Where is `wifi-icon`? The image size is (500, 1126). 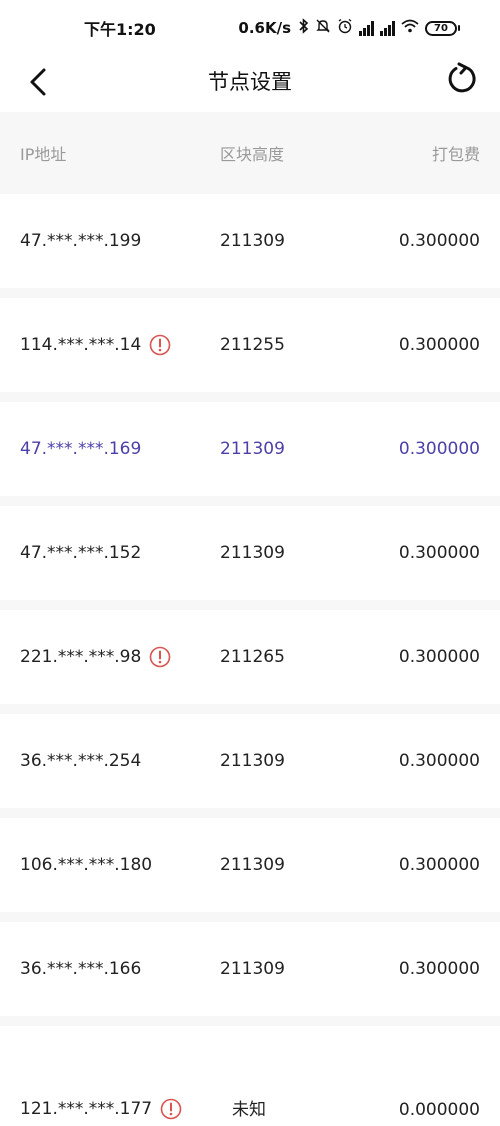 wifi-icon is located at coordinates (410, 28).